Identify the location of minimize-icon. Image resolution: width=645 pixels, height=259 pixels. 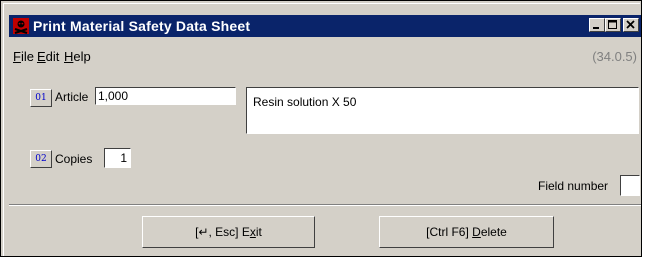
(596, 28).